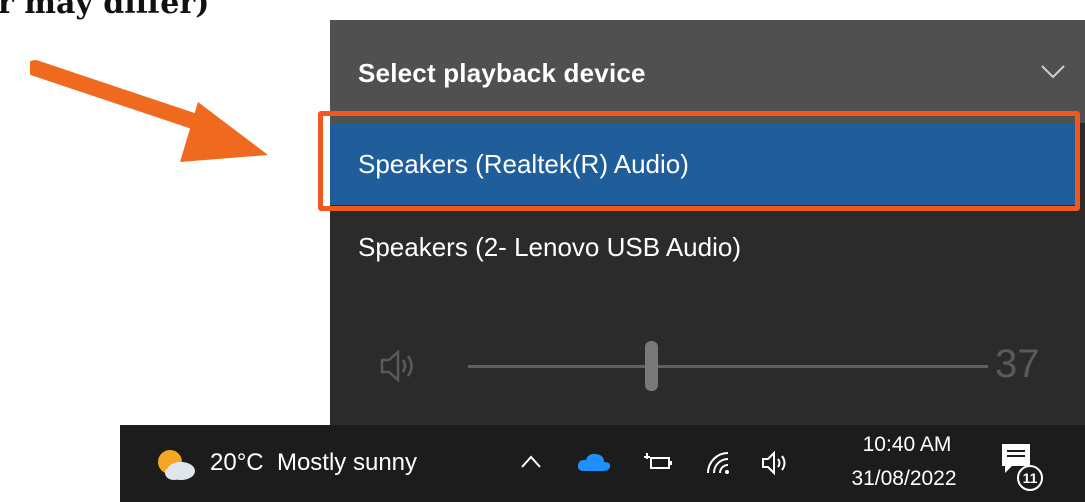  Describe the element at coordinates (549, 246) in the screenshot. I see `device-option-label: Speakers (2- Lenovo USB Audio)` at that location.